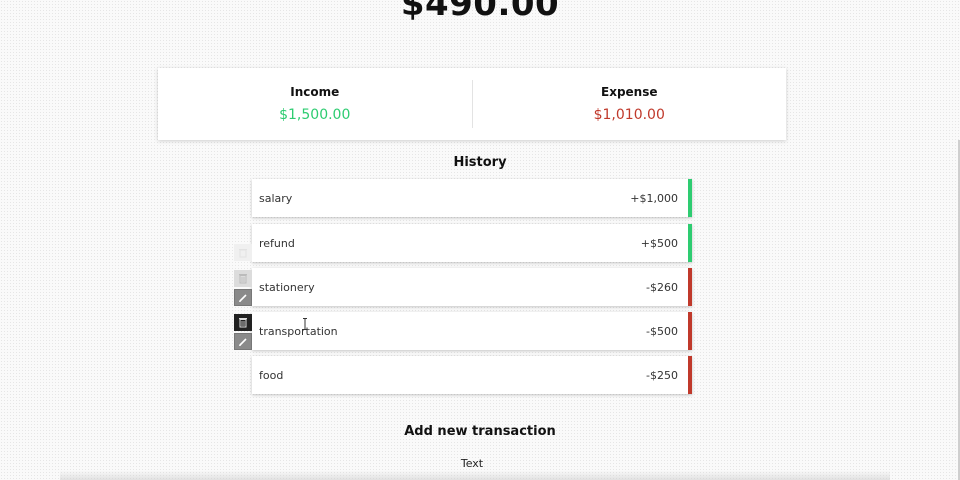 The image size is (960, 480). I want to click on text-field-label: Text, so click(472, 463).